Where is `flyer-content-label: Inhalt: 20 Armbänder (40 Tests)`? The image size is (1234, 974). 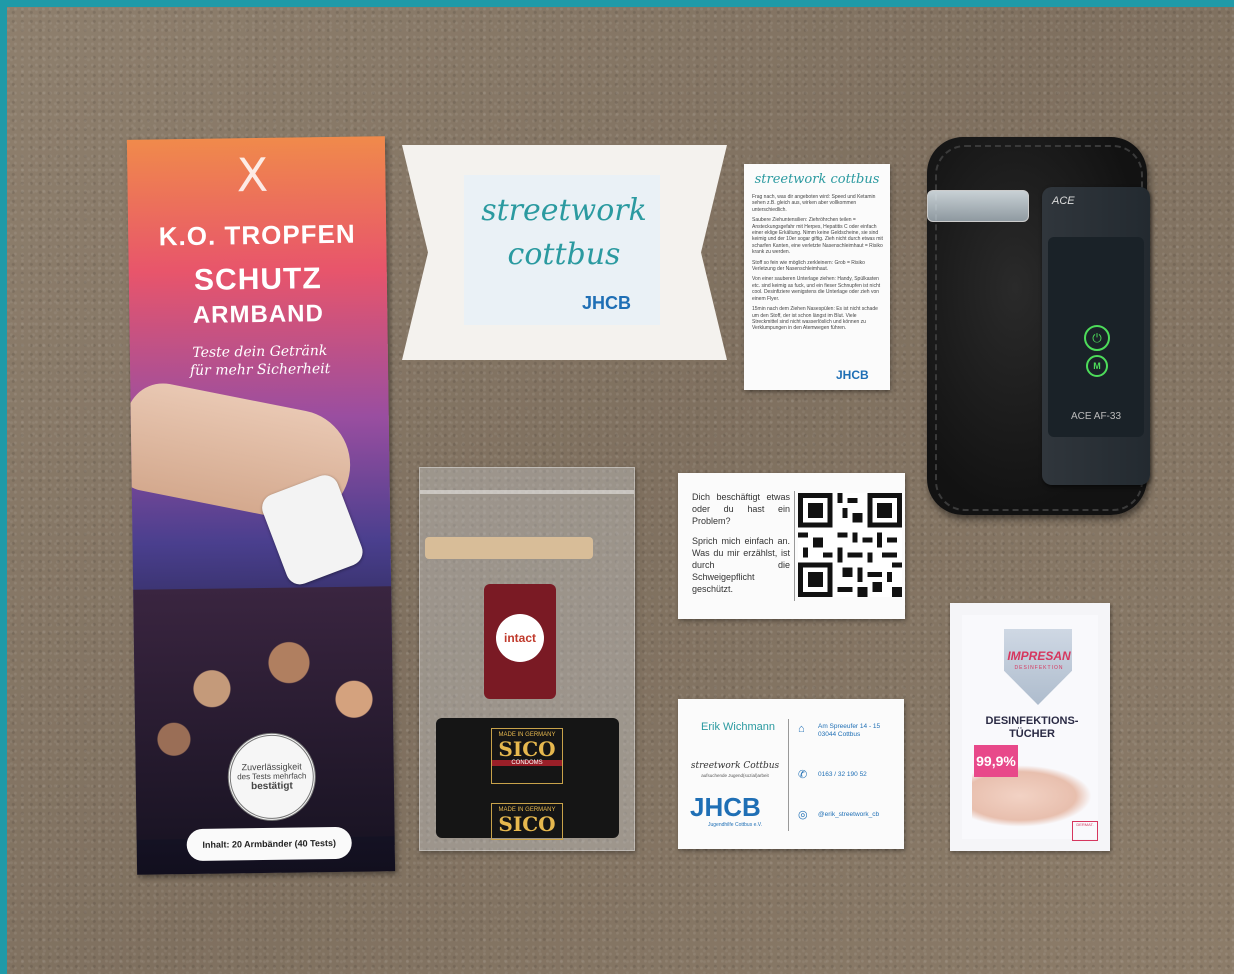
flyer-content-label: Inhalt: 20 Armbänder (40 Tests) is located at coordinates (269, 844).